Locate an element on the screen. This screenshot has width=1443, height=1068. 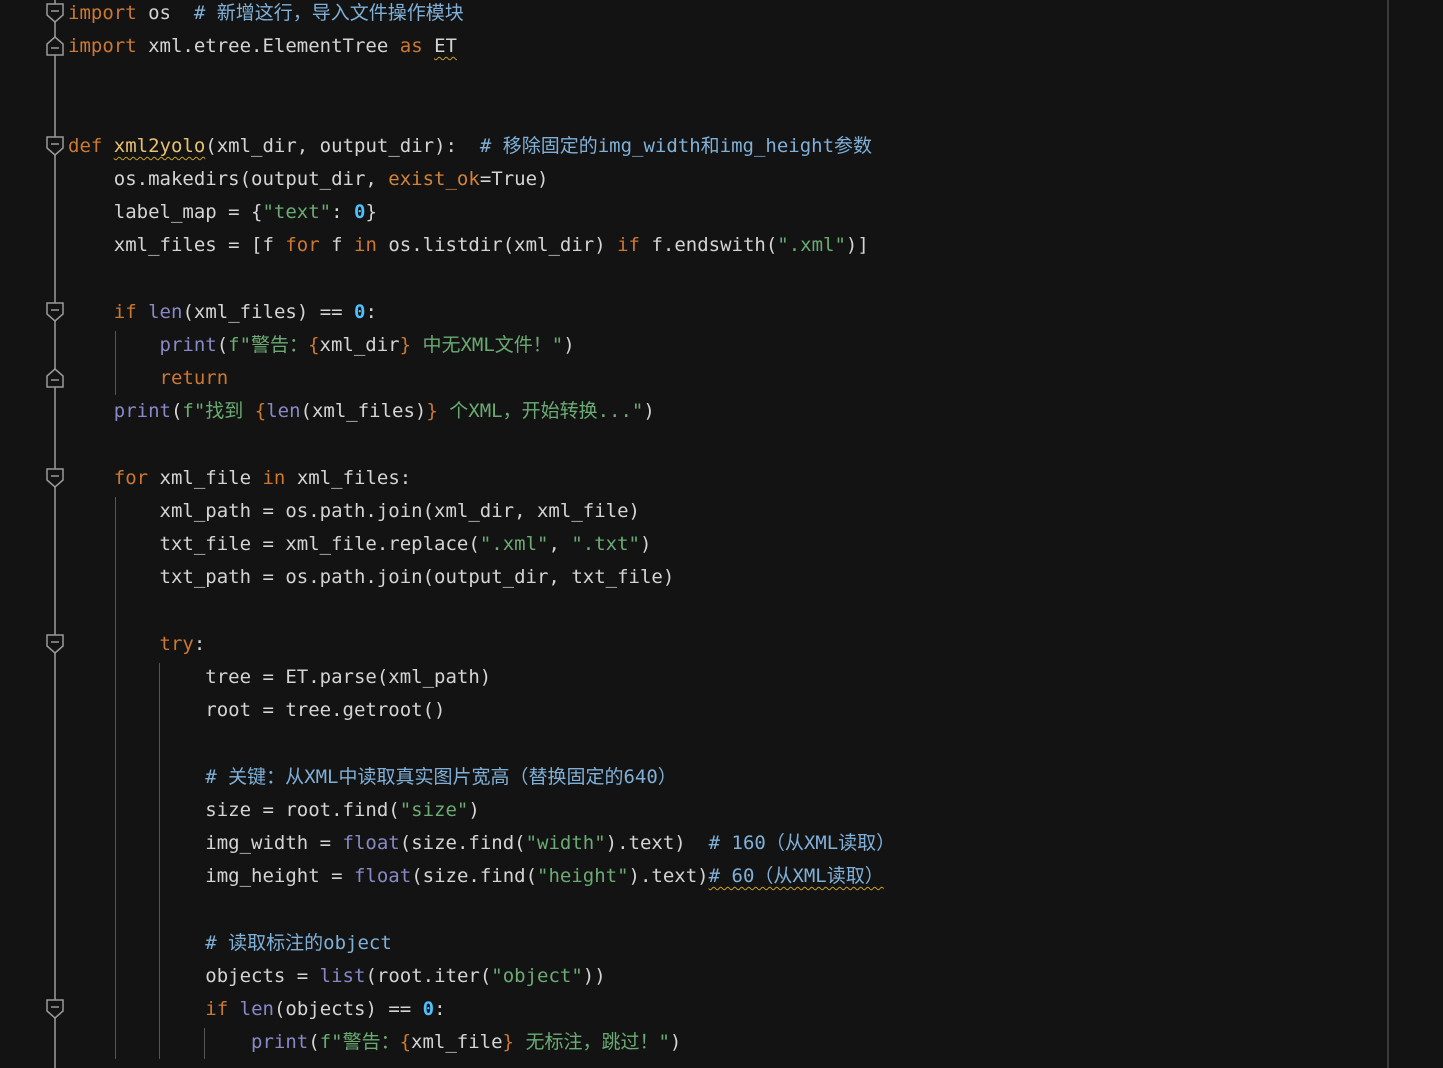
code-token: os.makedirs(output_dir, is located at coordinates (228, 179).